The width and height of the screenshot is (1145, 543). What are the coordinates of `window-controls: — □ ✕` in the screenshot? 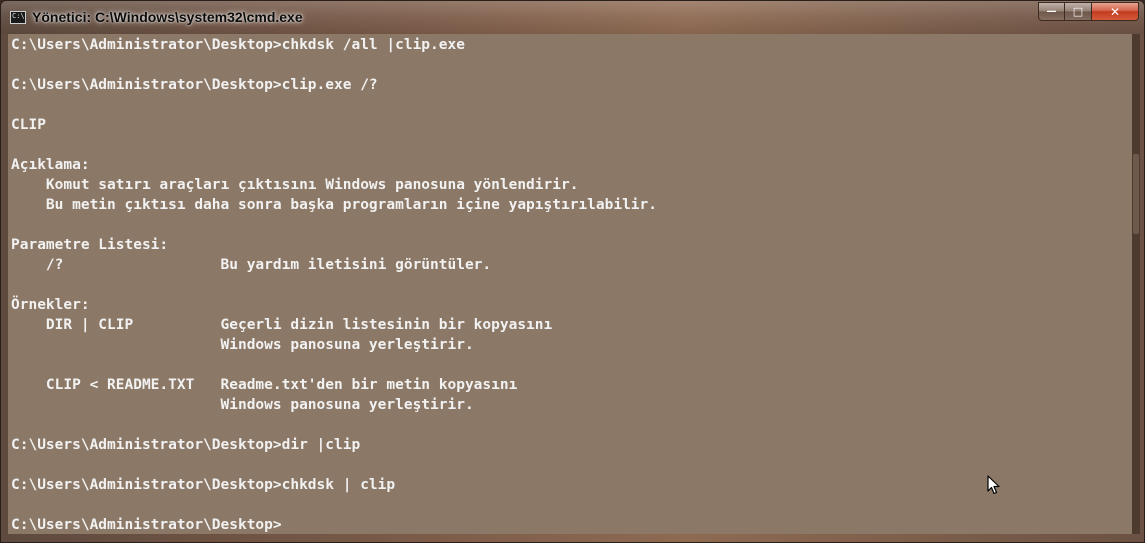 It's located at (1088, 11).